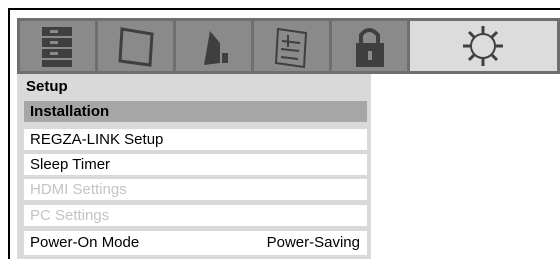 The image size is (560, 259). I want to click on menu-item-hdmi-settings: HDMI Settings, so click(195, 189).